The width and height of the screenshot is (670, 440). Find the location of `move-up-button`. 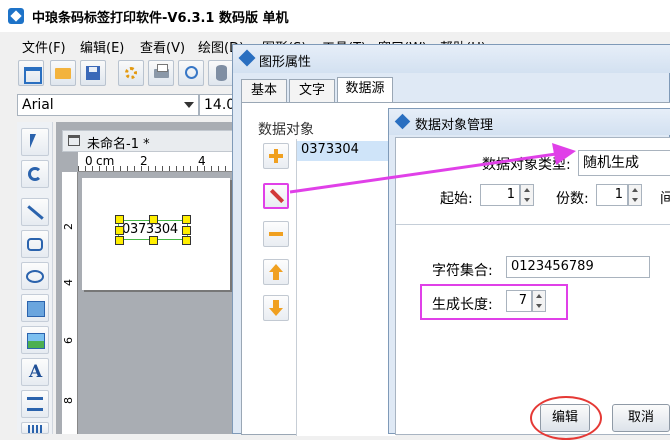

move-up-button is located at coordinates (276, 272).